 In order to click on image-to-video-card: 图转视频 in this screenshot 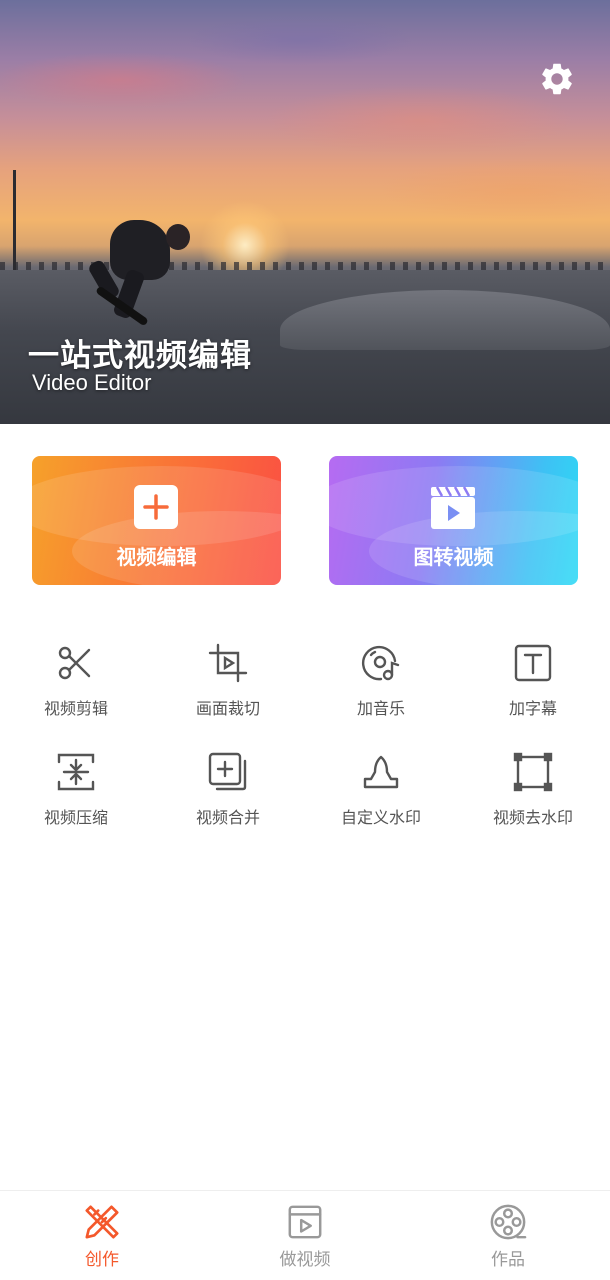, I will do `click(453, 520)`.